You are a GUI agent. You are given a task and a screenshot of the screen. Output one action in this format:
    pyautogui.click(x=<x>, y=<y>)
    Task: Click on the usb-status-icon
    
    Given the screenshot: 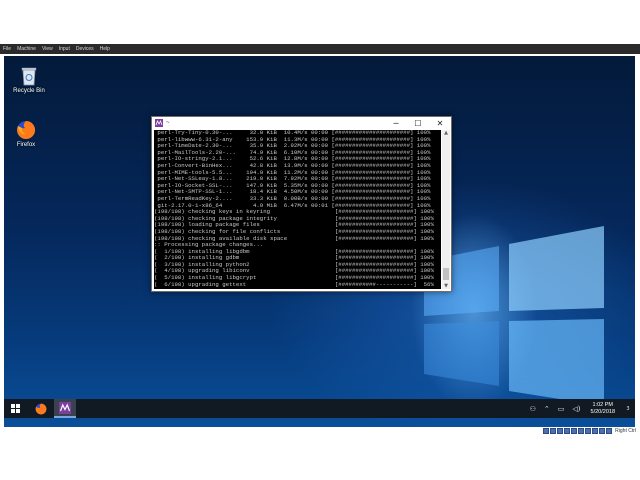 What is the action you would take?
    pyautogui.click(x=574, y=431)
    